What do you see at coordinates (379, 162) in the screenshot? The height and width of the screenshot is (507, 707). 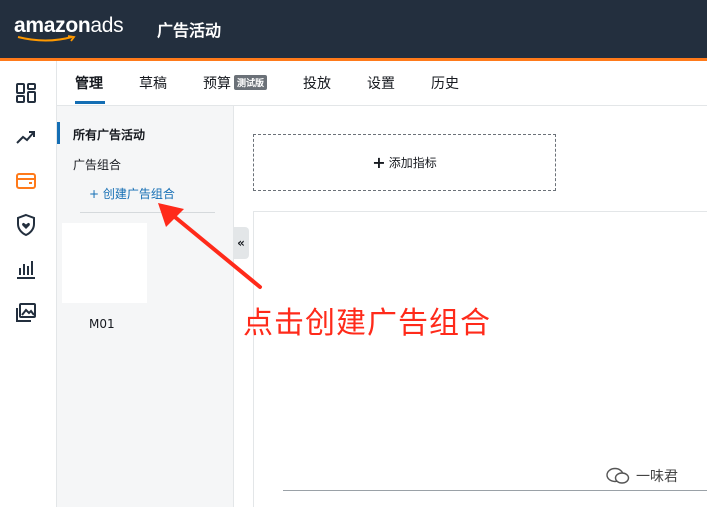 I see `plus-icon: +` at bounding box center [379, 162].